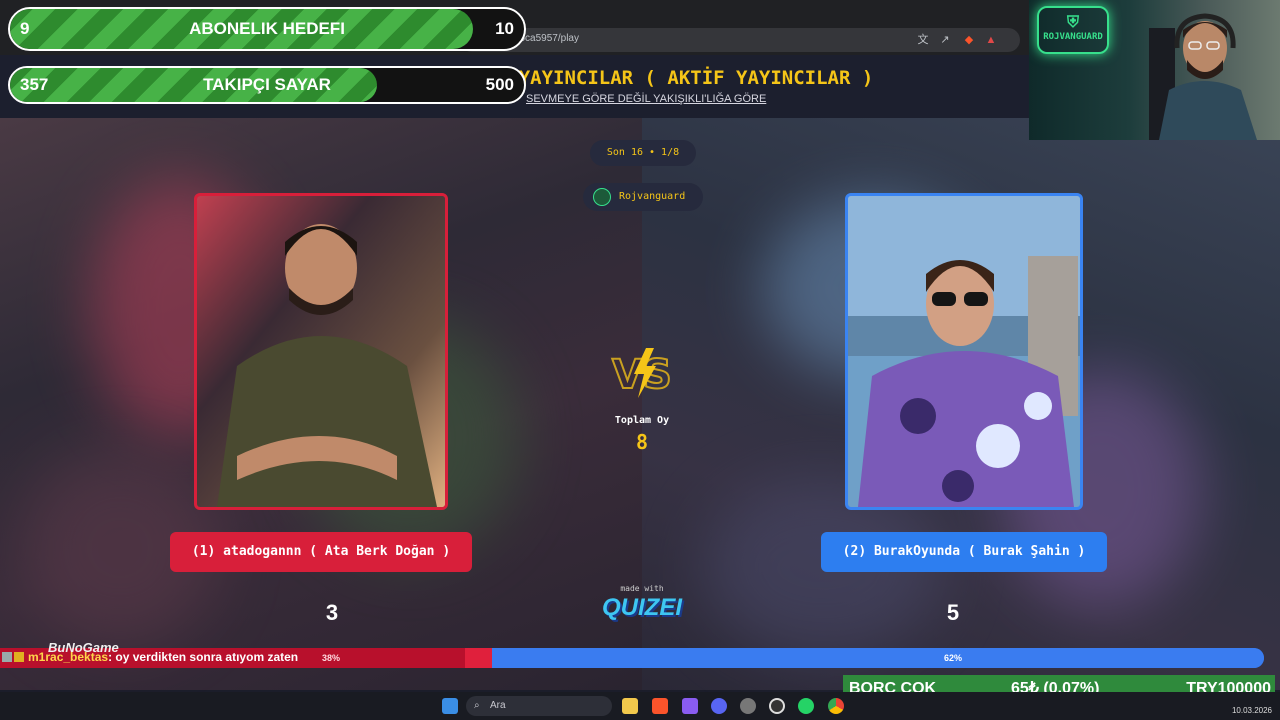  I want to click on chat-username: m1rac_bektas, so click(68, 657).